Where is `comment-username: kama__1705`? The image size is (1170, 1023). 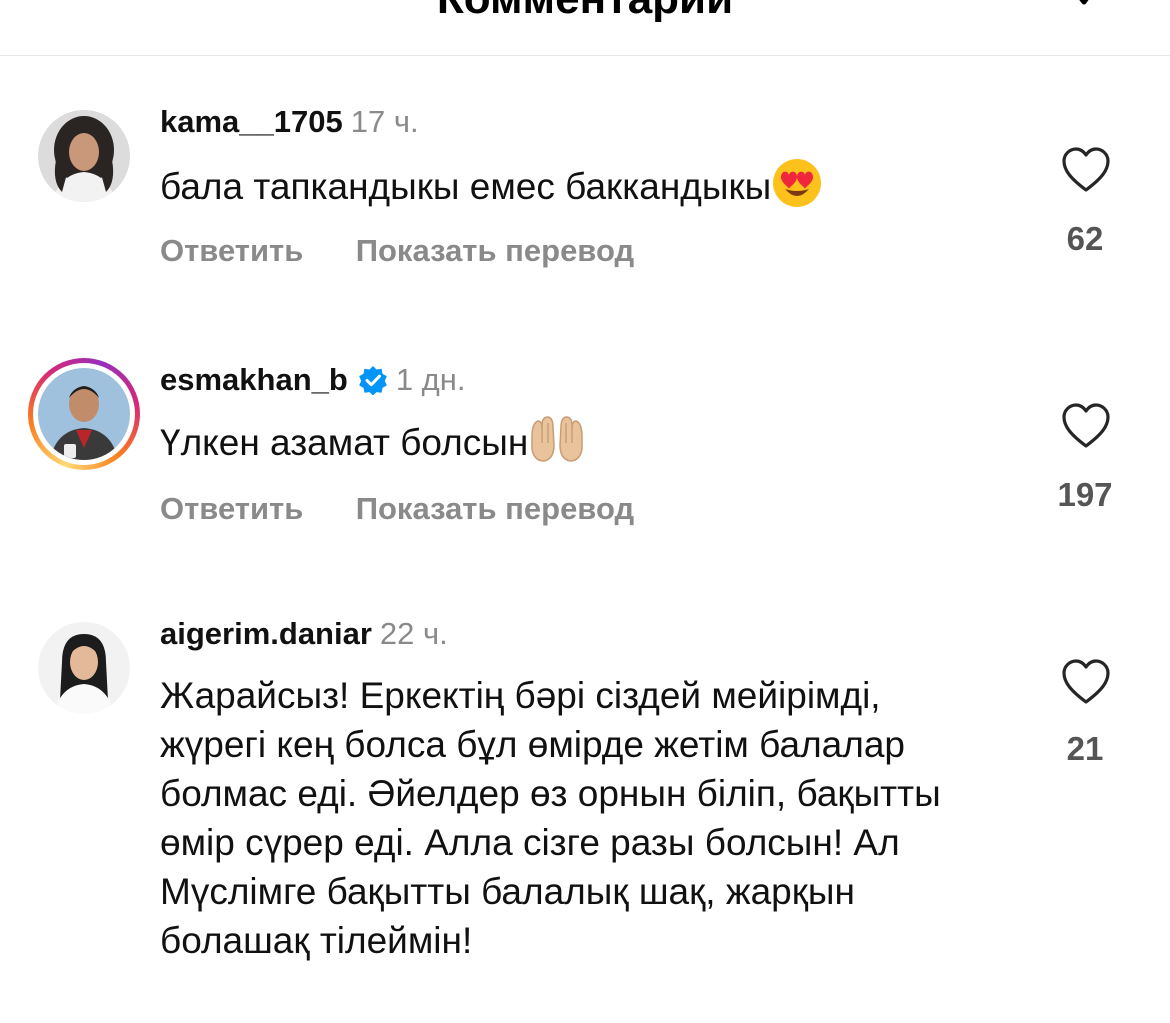 comment-username: kama__1705 is located at coordinates (251, 121).